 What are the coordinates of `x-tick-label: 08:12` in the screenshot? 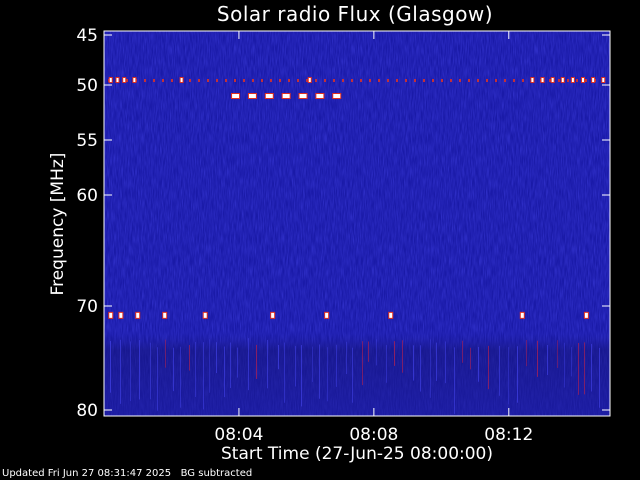 It's located at (508, 435).